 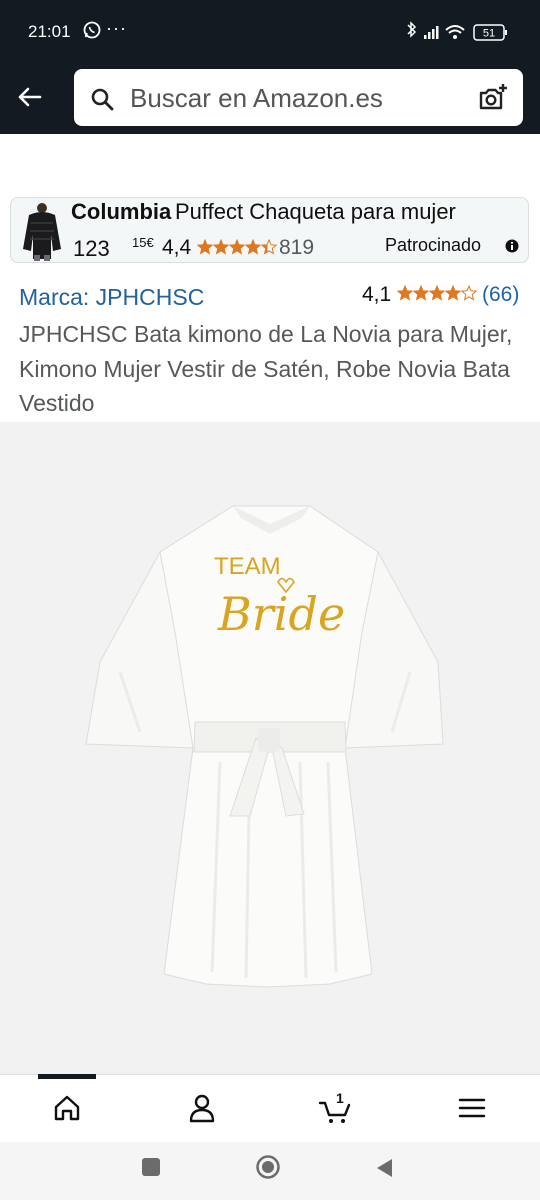 I want to click on status-bar: 21:01 ··· 51, so click(x=270, y=32).